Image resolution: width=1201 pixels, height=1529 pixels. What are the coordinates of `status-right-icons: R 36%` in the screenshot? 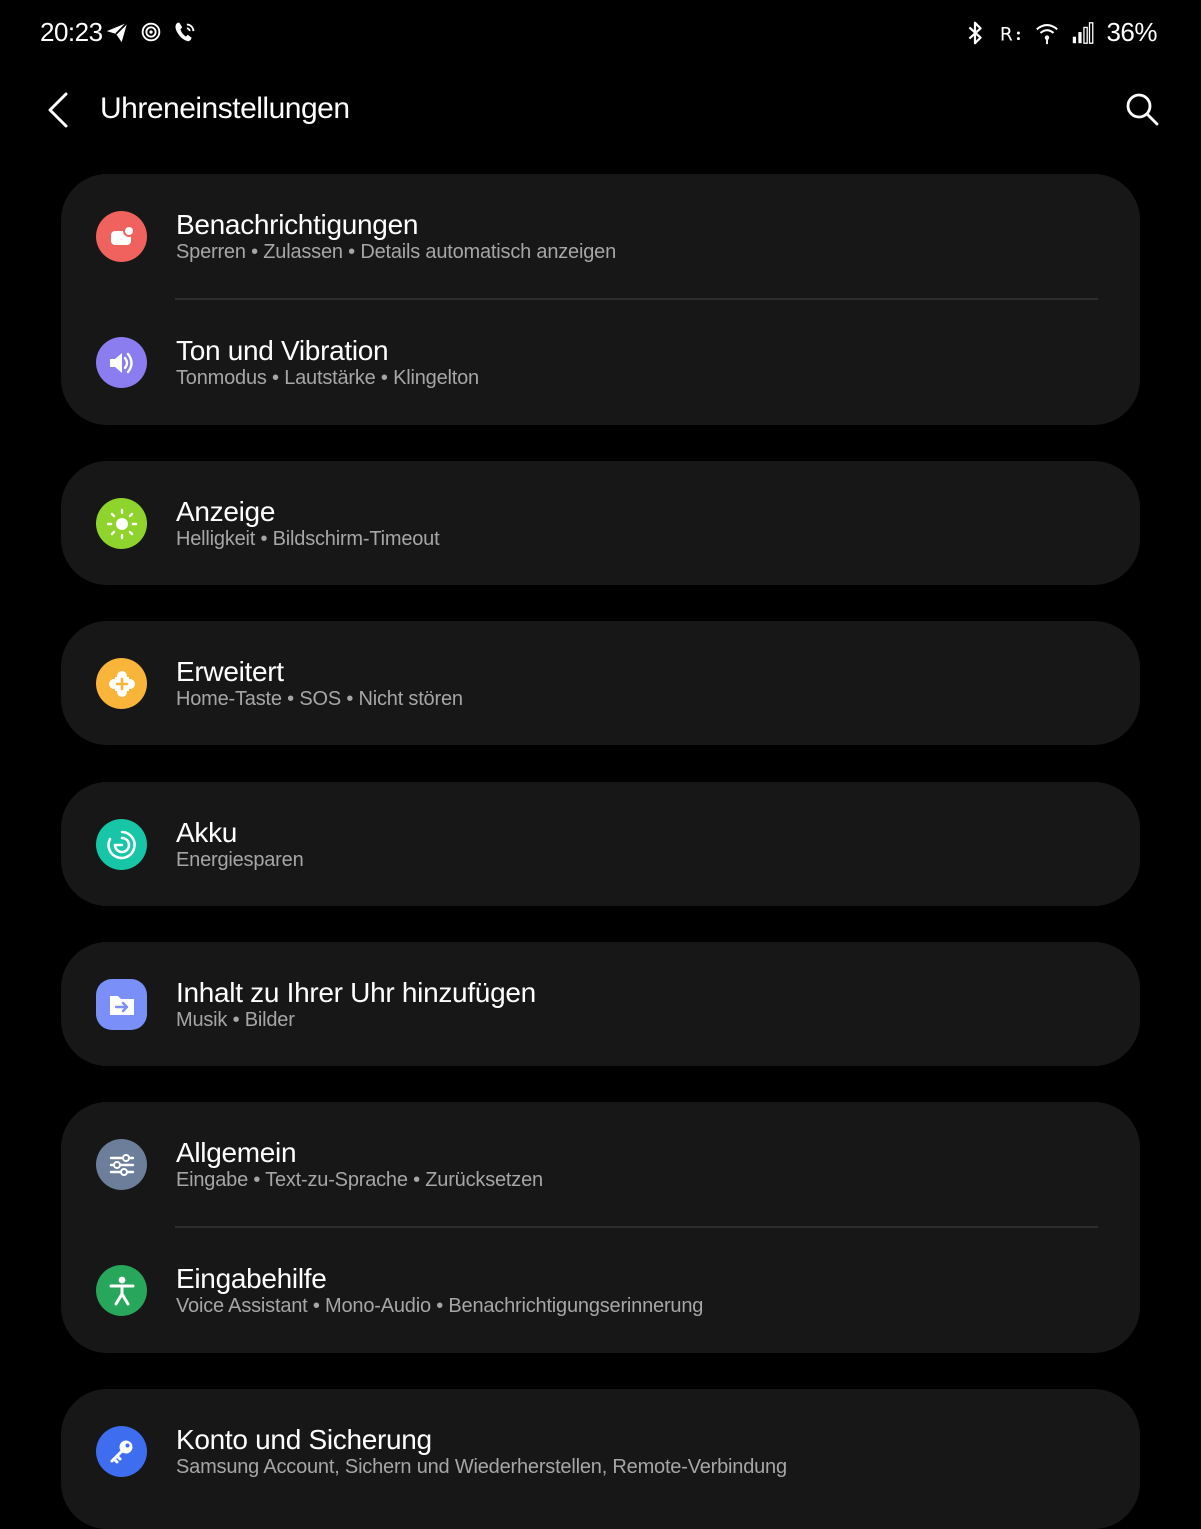 It's located at (1059, 32).